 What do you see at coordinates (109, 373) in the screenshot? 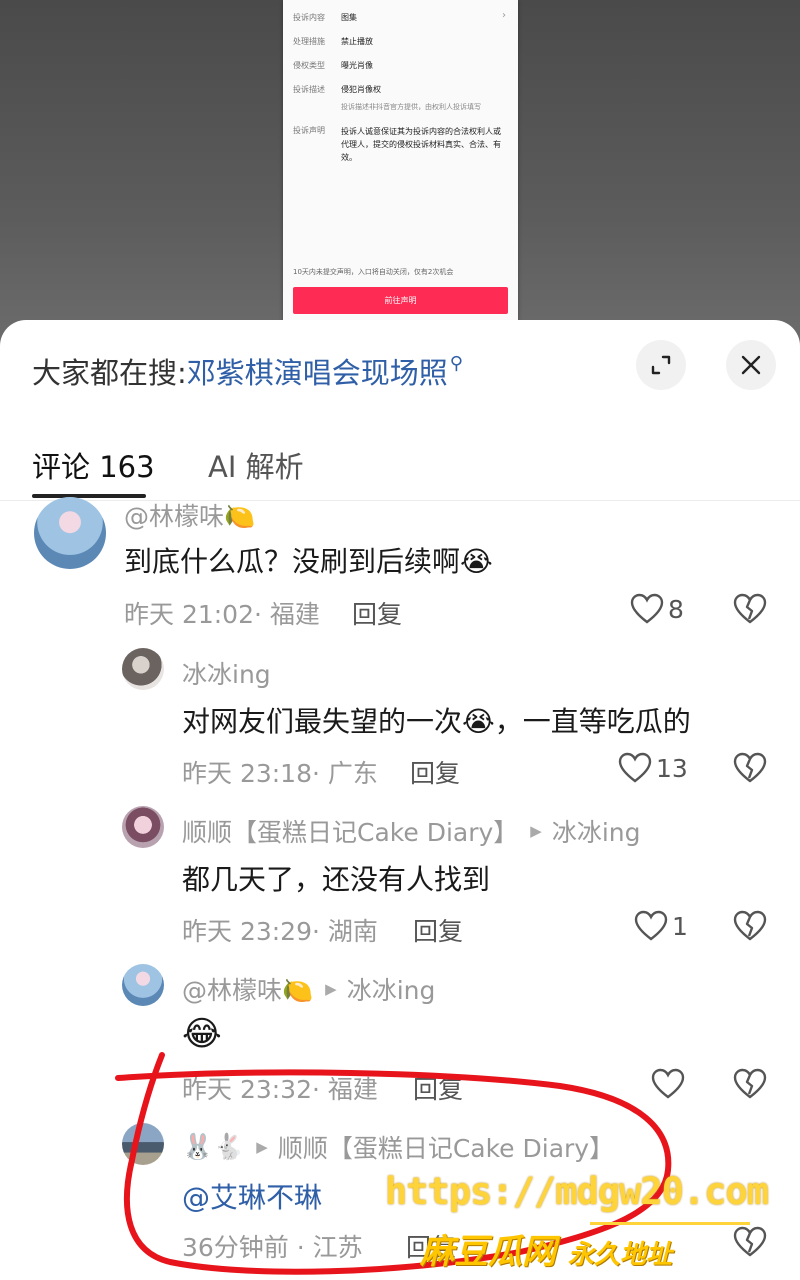
I see `search-prefix: 大家都在搜:` at bounding box center [109, 373].